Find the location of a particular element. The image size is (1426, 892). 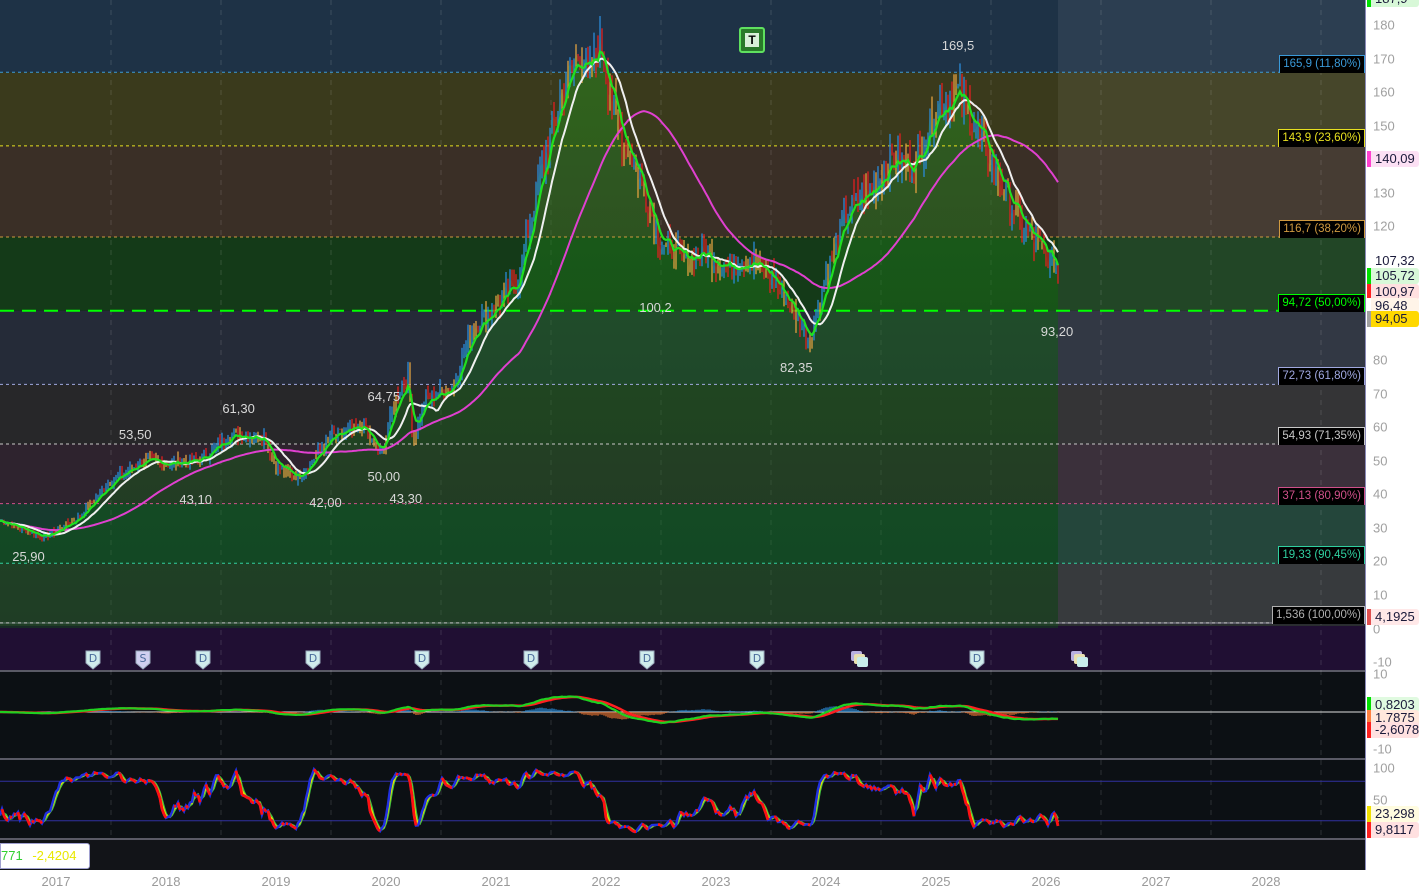

trade-marker-icon: T is located at coordinates (752, 40).